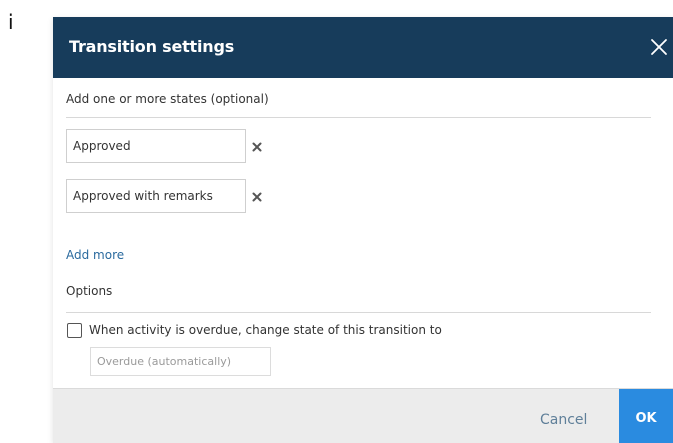  Describe the element at coordinates (659, 47) in the screenshot. I see `close-icon` at that location.